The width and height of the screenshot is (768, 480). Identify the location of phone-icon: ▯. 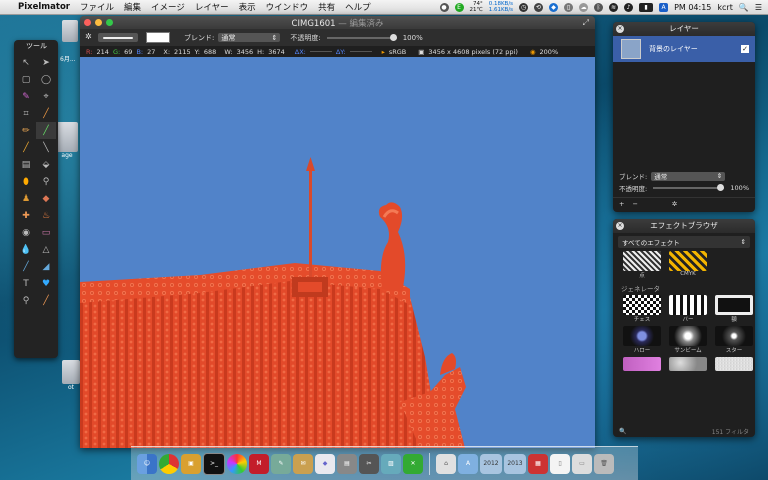
(569, 7).